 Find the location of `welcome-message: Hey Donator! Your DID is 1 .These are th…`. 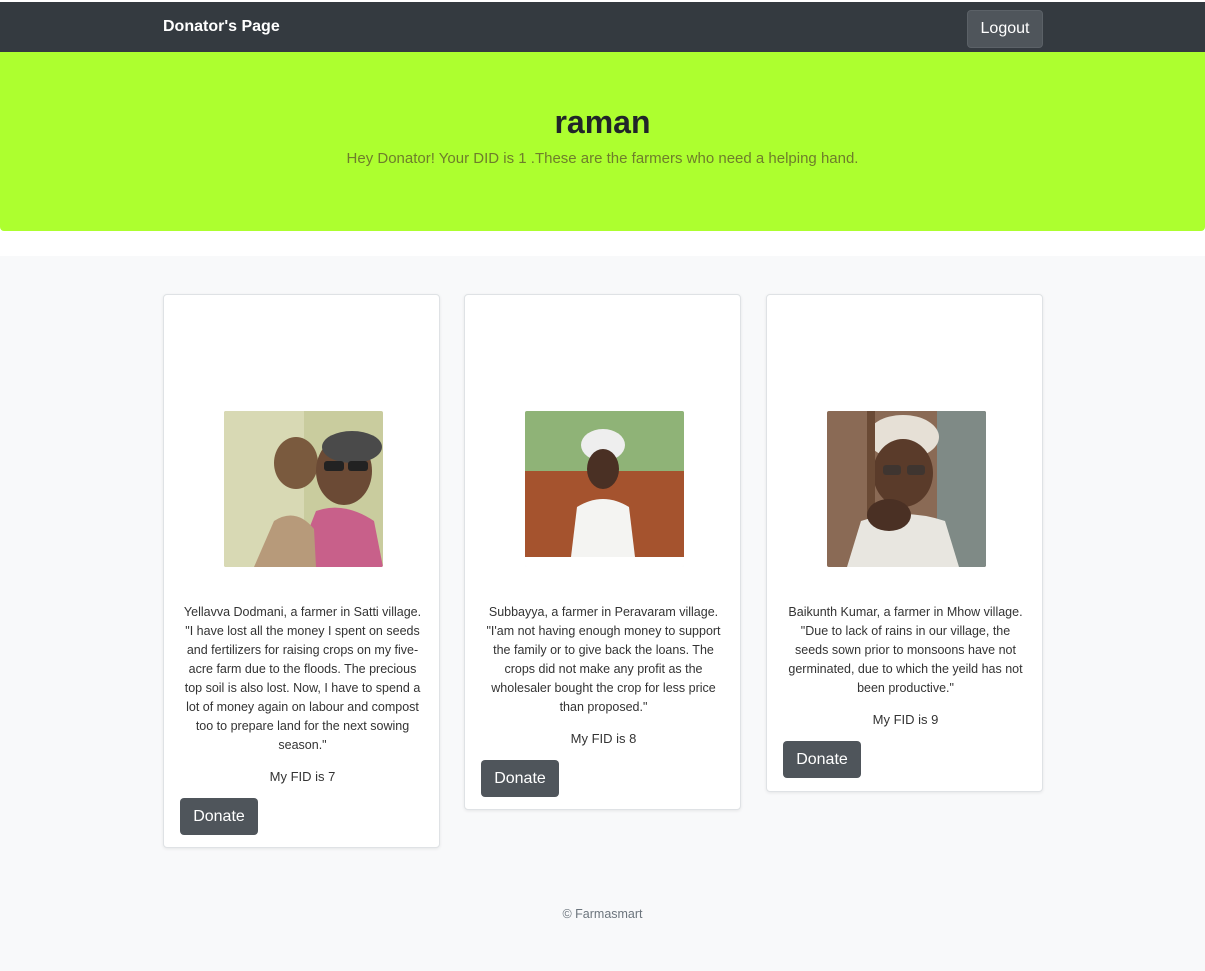

welcome-message: Hey Donator! Your DID is 1 .These are th… is located at coordinates (602, 158).